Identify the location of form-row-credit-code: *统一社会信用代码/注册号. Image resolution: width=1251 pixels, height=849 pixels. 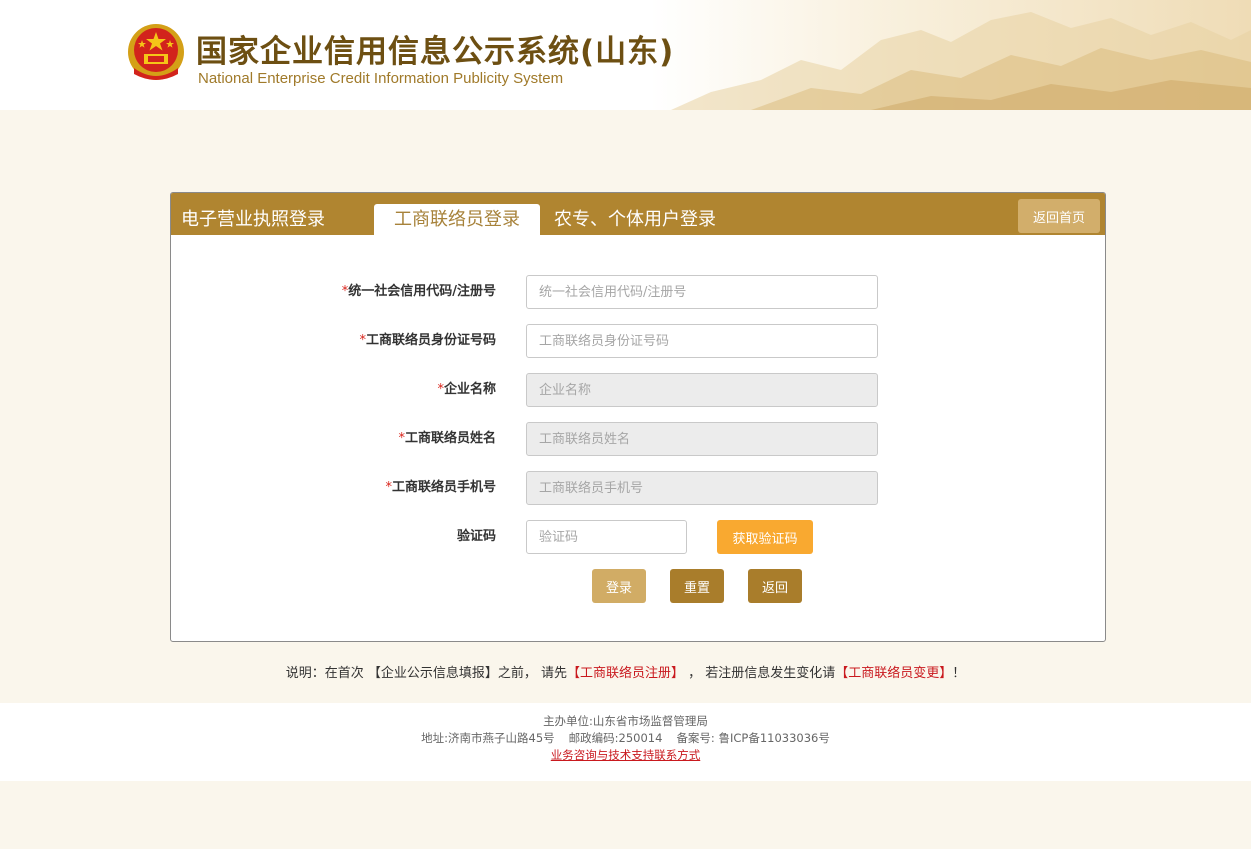
(638, 292).